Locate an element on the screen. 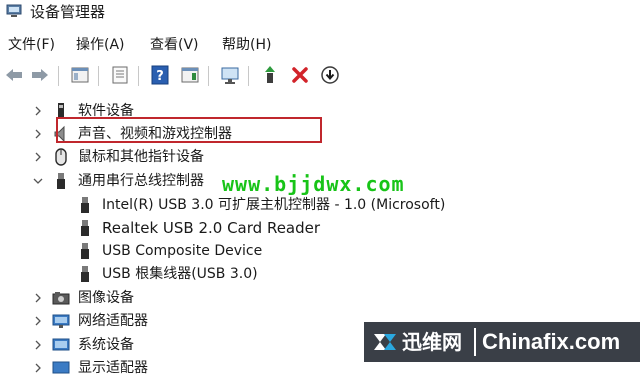 The height and width of the screenshot is (380, 640). toolbar: ? is located at coordinates (320, 75).